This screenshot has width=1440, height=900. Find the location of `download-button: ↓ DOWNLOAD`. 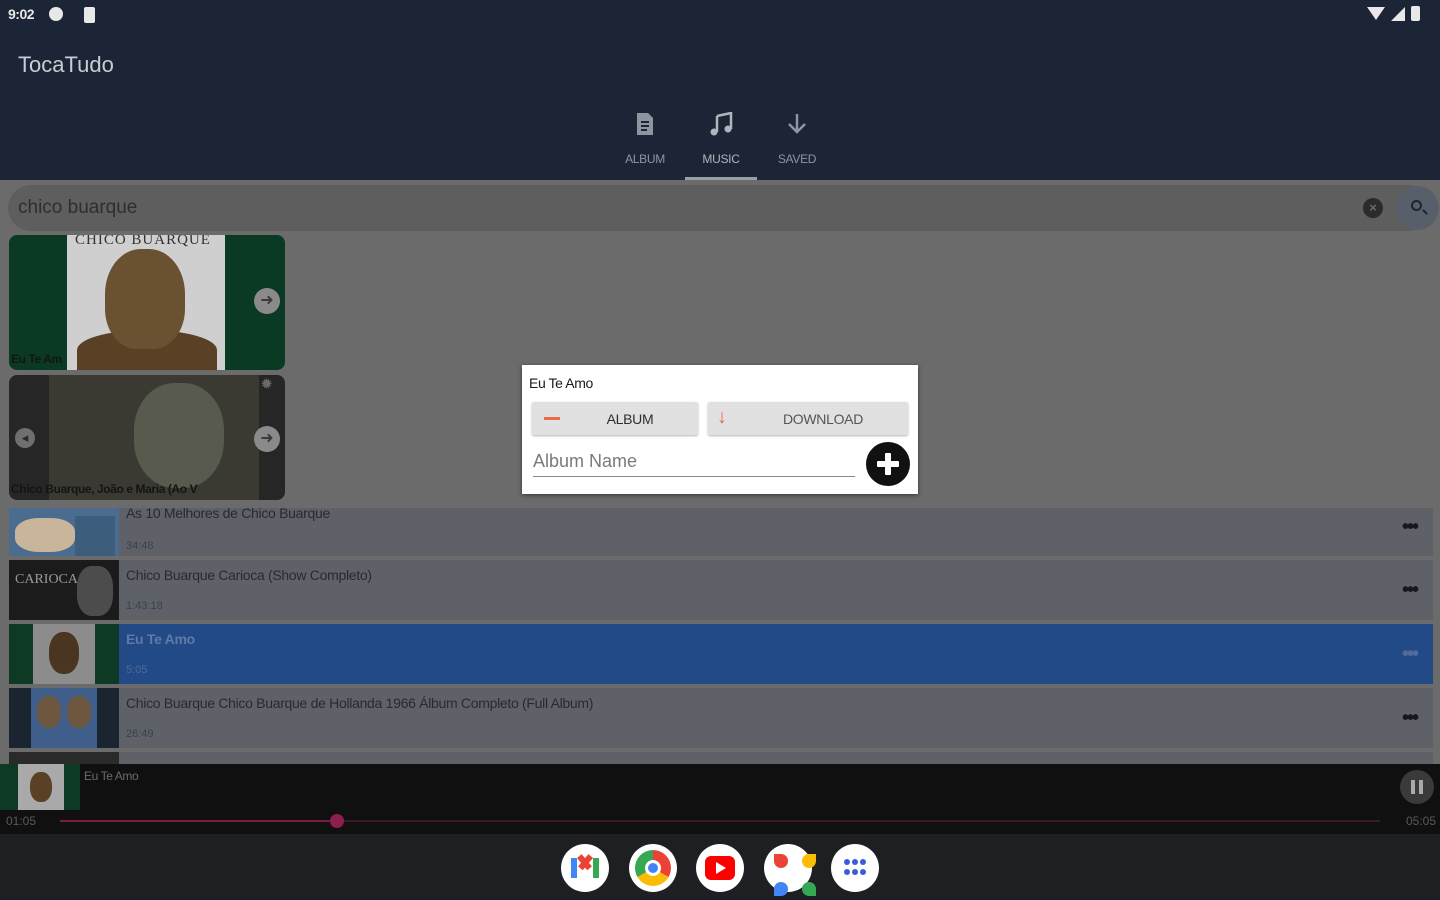

download-button: ↓ DOWNLOAD is located at coordinates (808, 418).